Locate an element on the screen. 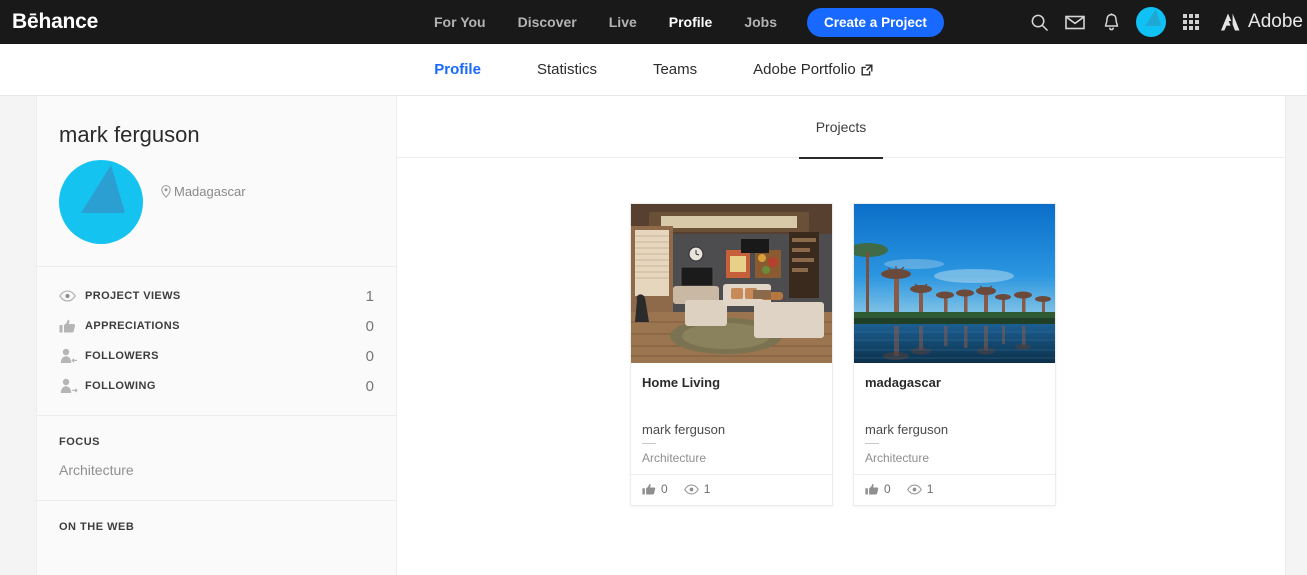 This screenshot has width=1307, height=575. adobe-logo-icon is located at coordinates (1230, 22).